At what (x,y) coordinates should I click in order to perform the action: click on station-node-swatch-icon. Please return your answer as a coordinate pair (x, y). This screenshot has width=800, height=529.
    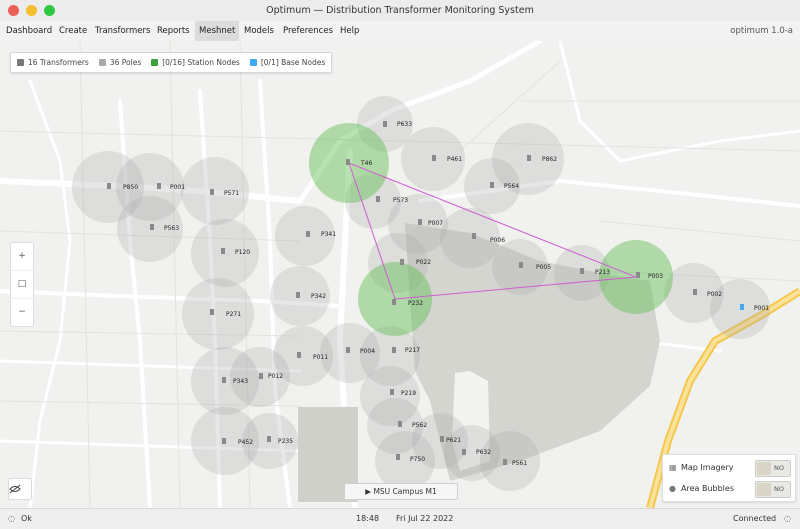
    Looking at the image, I should click on (155, 62).